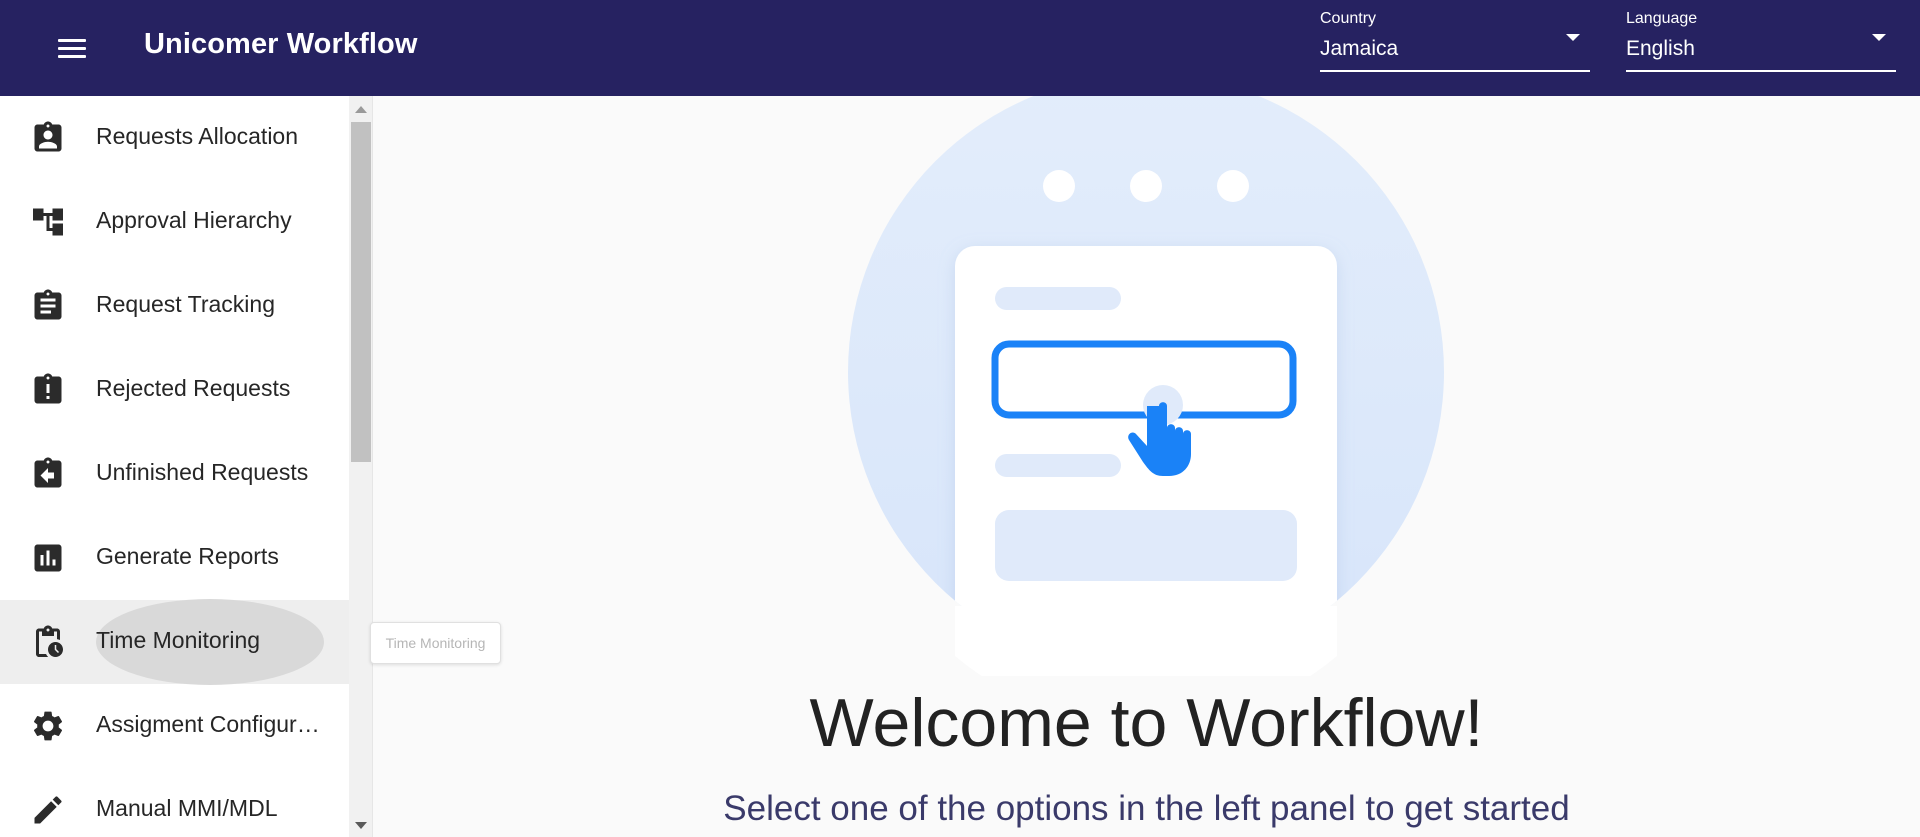 This screenshot has width=1920, height=837. I want to click on assignment-ind-icon, so click(48, 138).